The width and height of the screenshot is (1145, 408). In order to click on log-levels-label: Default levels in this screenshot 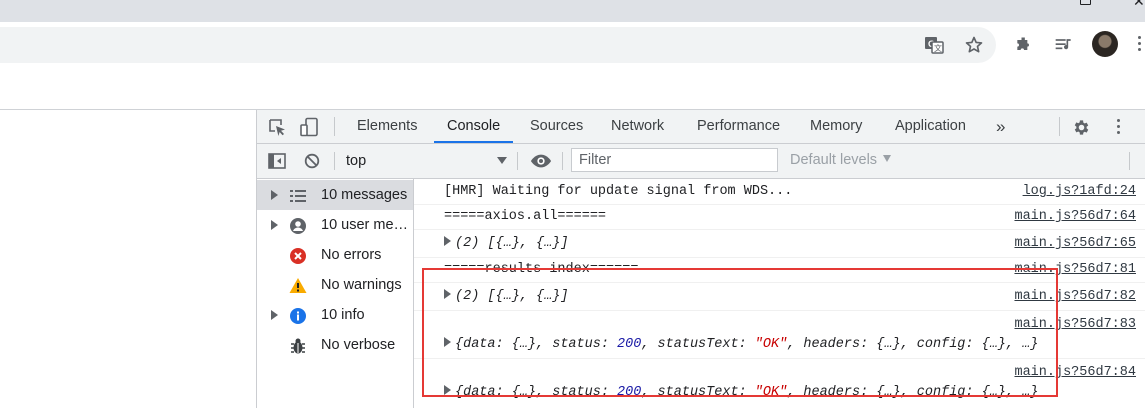, I will do `click(834, 160)`.